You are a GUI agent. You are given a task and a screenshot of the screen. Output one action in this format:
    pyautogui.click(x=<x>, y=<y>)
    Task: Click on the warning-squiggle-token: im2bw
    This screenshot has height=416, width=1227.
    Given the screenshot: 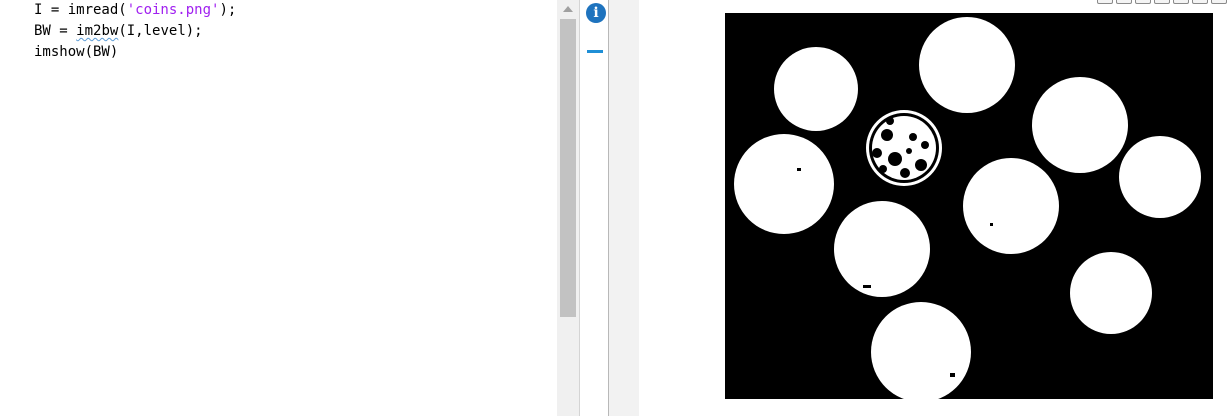 What is the action you would take?
    pyautogui.click(x=97, y=31)
    